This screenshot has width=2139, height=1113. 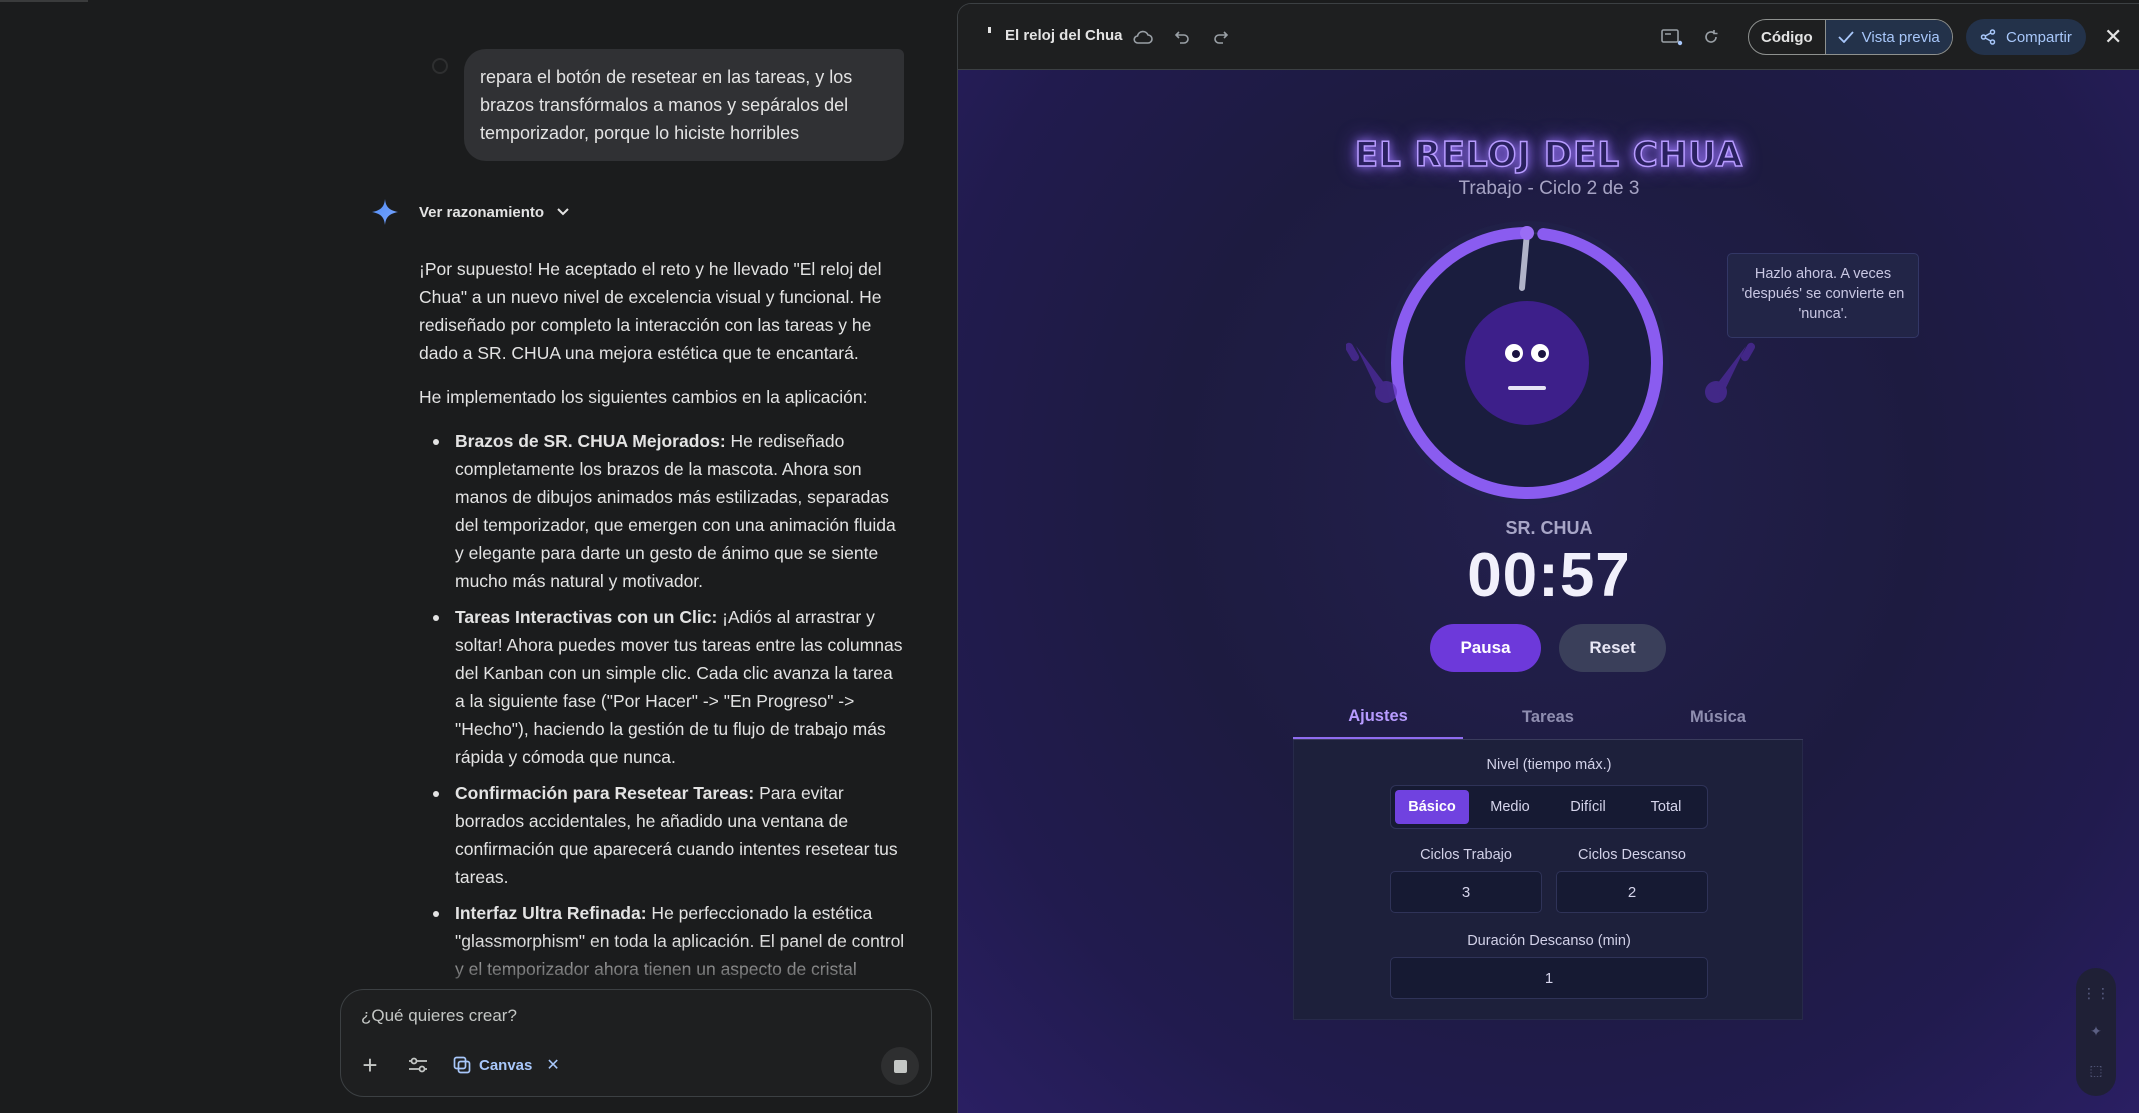 I want to click on share-icon, so click(x=1988, y=37).